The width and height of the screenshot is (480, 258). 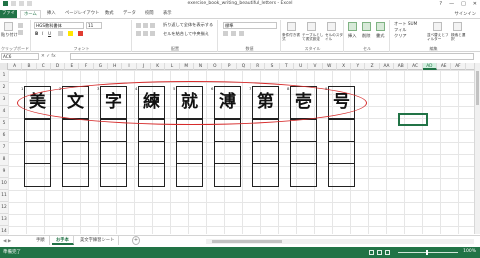 What do you see at coordinates (188, 25) in the screenshot?
I see `wrap-text-button: 折り返して全体を表示する` at bounding box center [188, 25].